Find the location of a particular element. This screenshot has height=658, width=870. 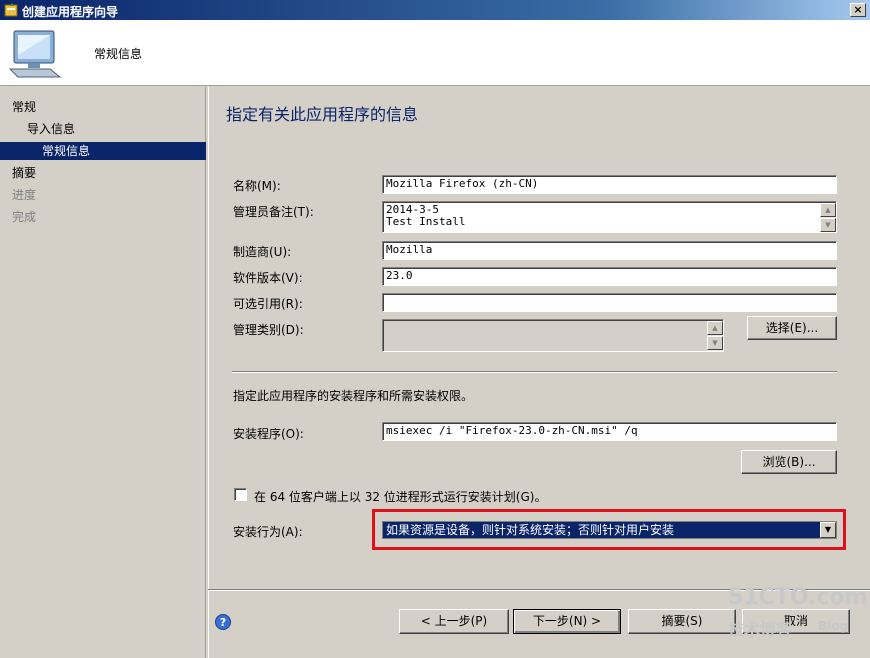

category-list is located at coordinates (553, 335).